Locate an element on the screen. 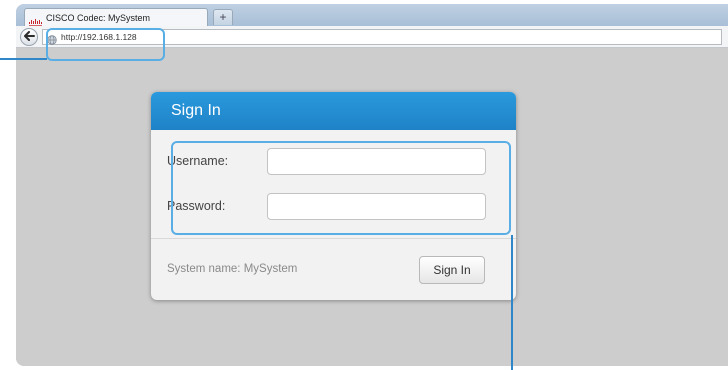 This screenshot has height=370, width=728. url-callout-box is located at coordinates (105, 44).